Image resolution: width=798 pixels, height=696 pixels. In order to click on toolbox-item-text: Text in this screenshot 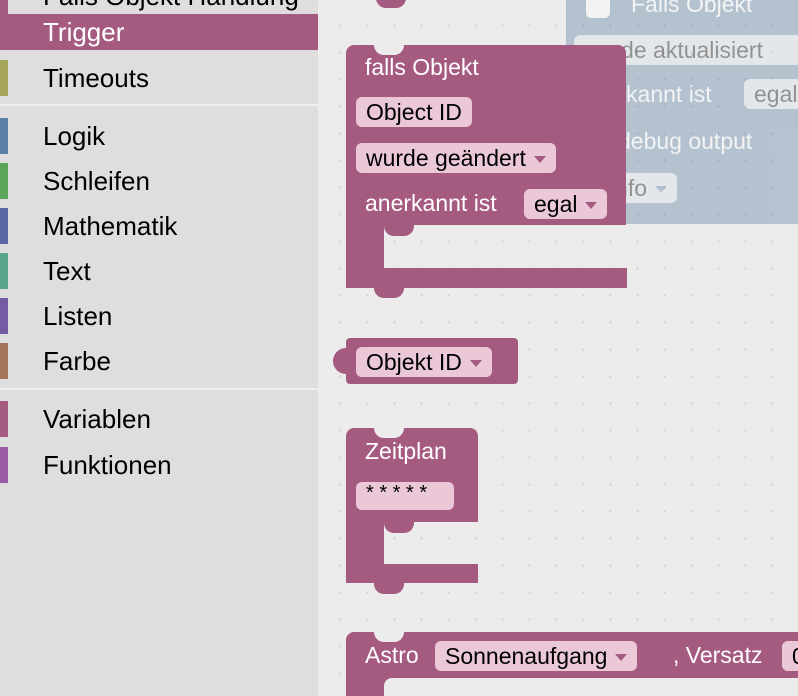, I will do `click(159, 271)`.